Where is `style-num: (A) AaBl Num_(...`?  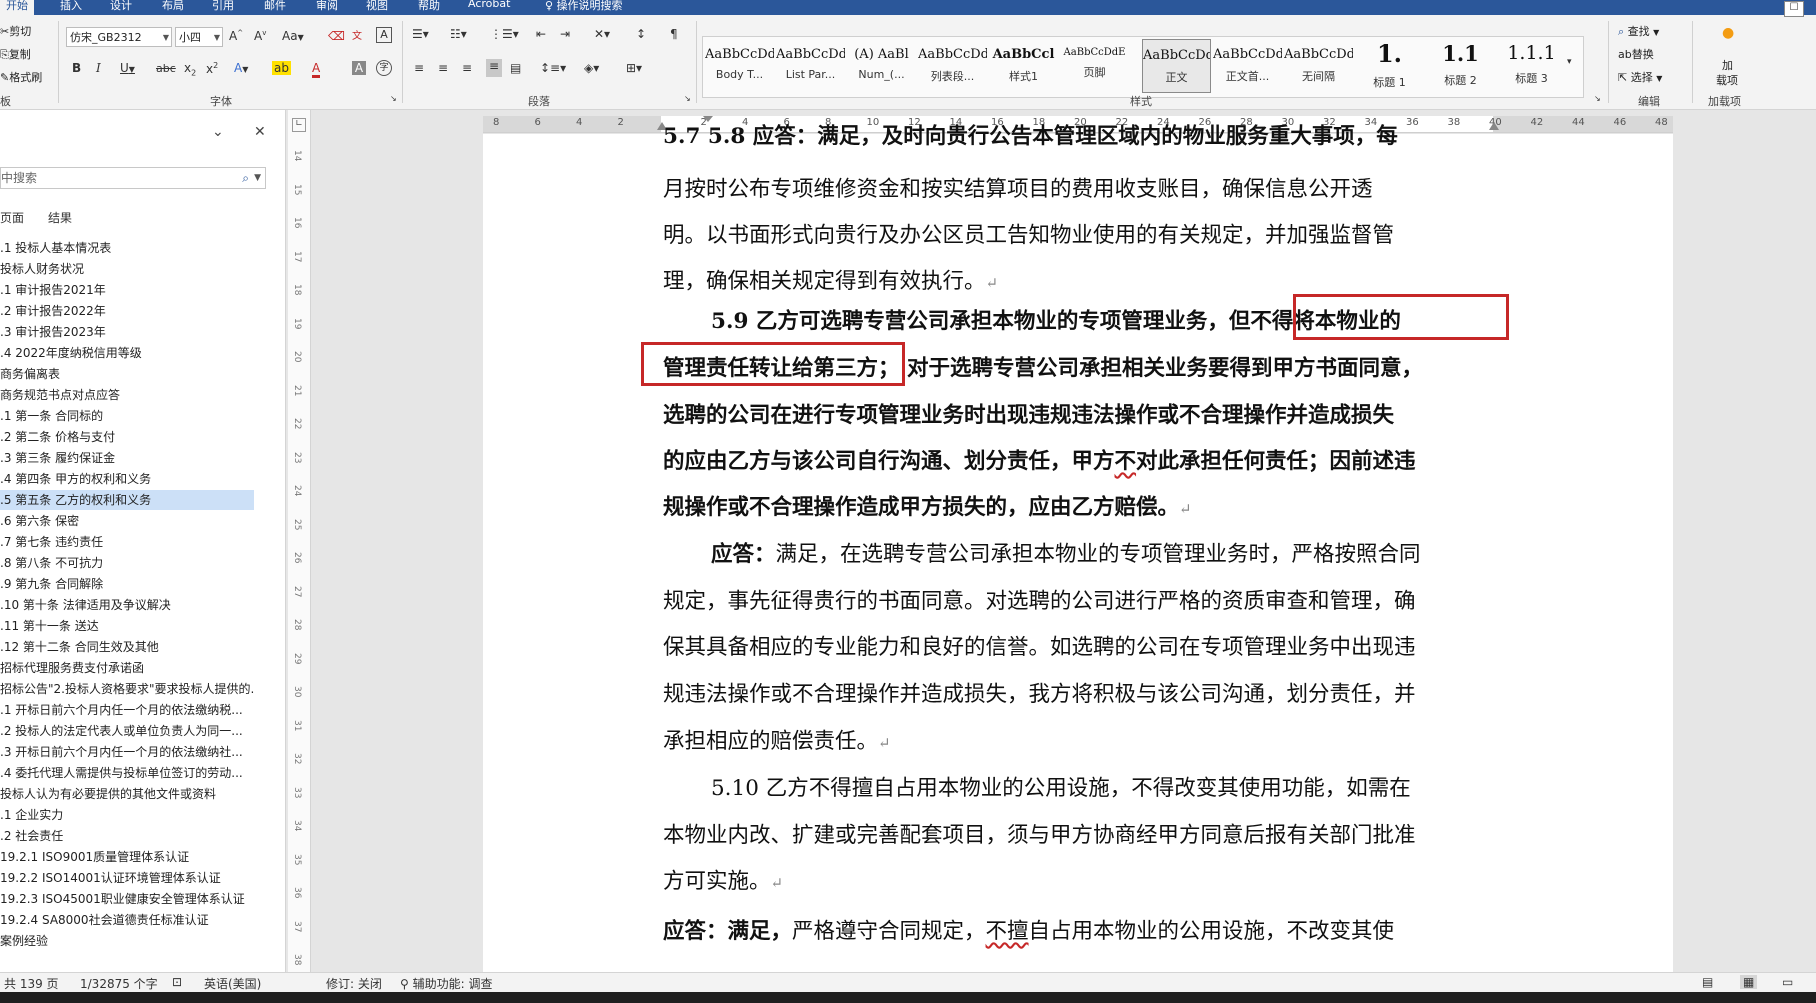 style-num: (A) AaBl Num_(... is located at coordinates (881, 66).